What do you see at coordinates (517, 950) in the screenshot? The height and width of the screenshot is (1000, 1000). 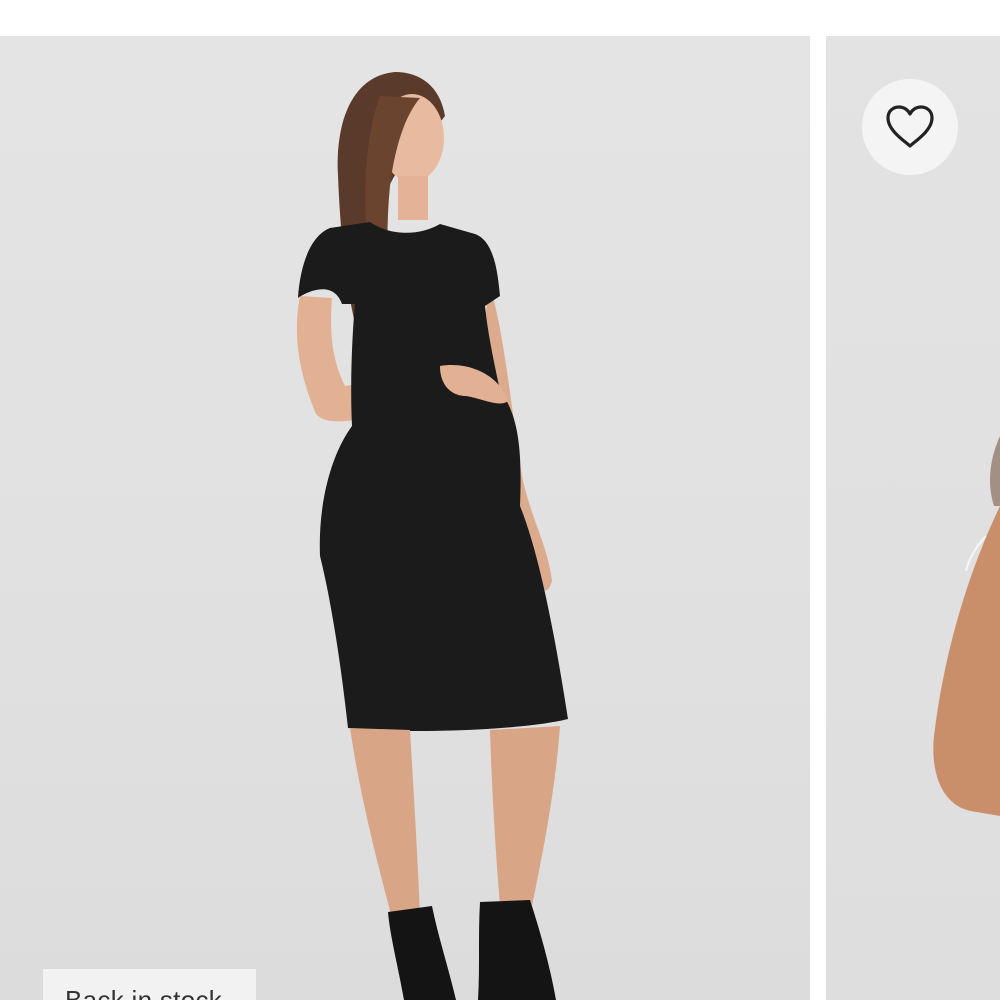 I see `model-right-boot` at bounding box center [517, 950].